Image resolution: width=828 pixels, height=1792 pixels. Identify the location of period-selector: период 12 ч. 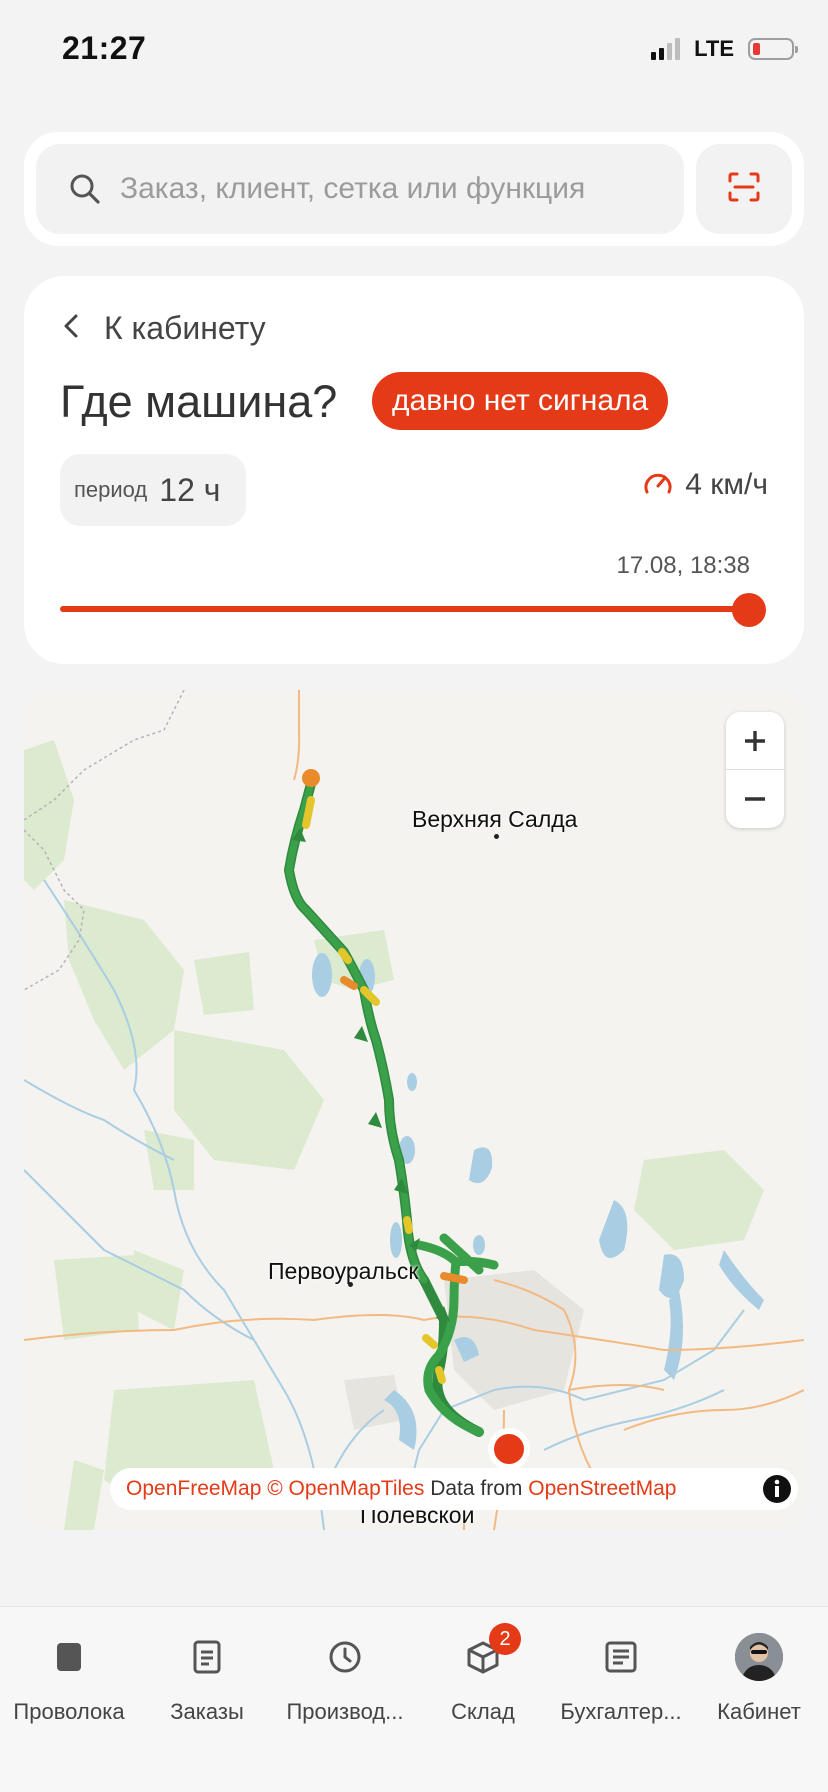
(153, 490).